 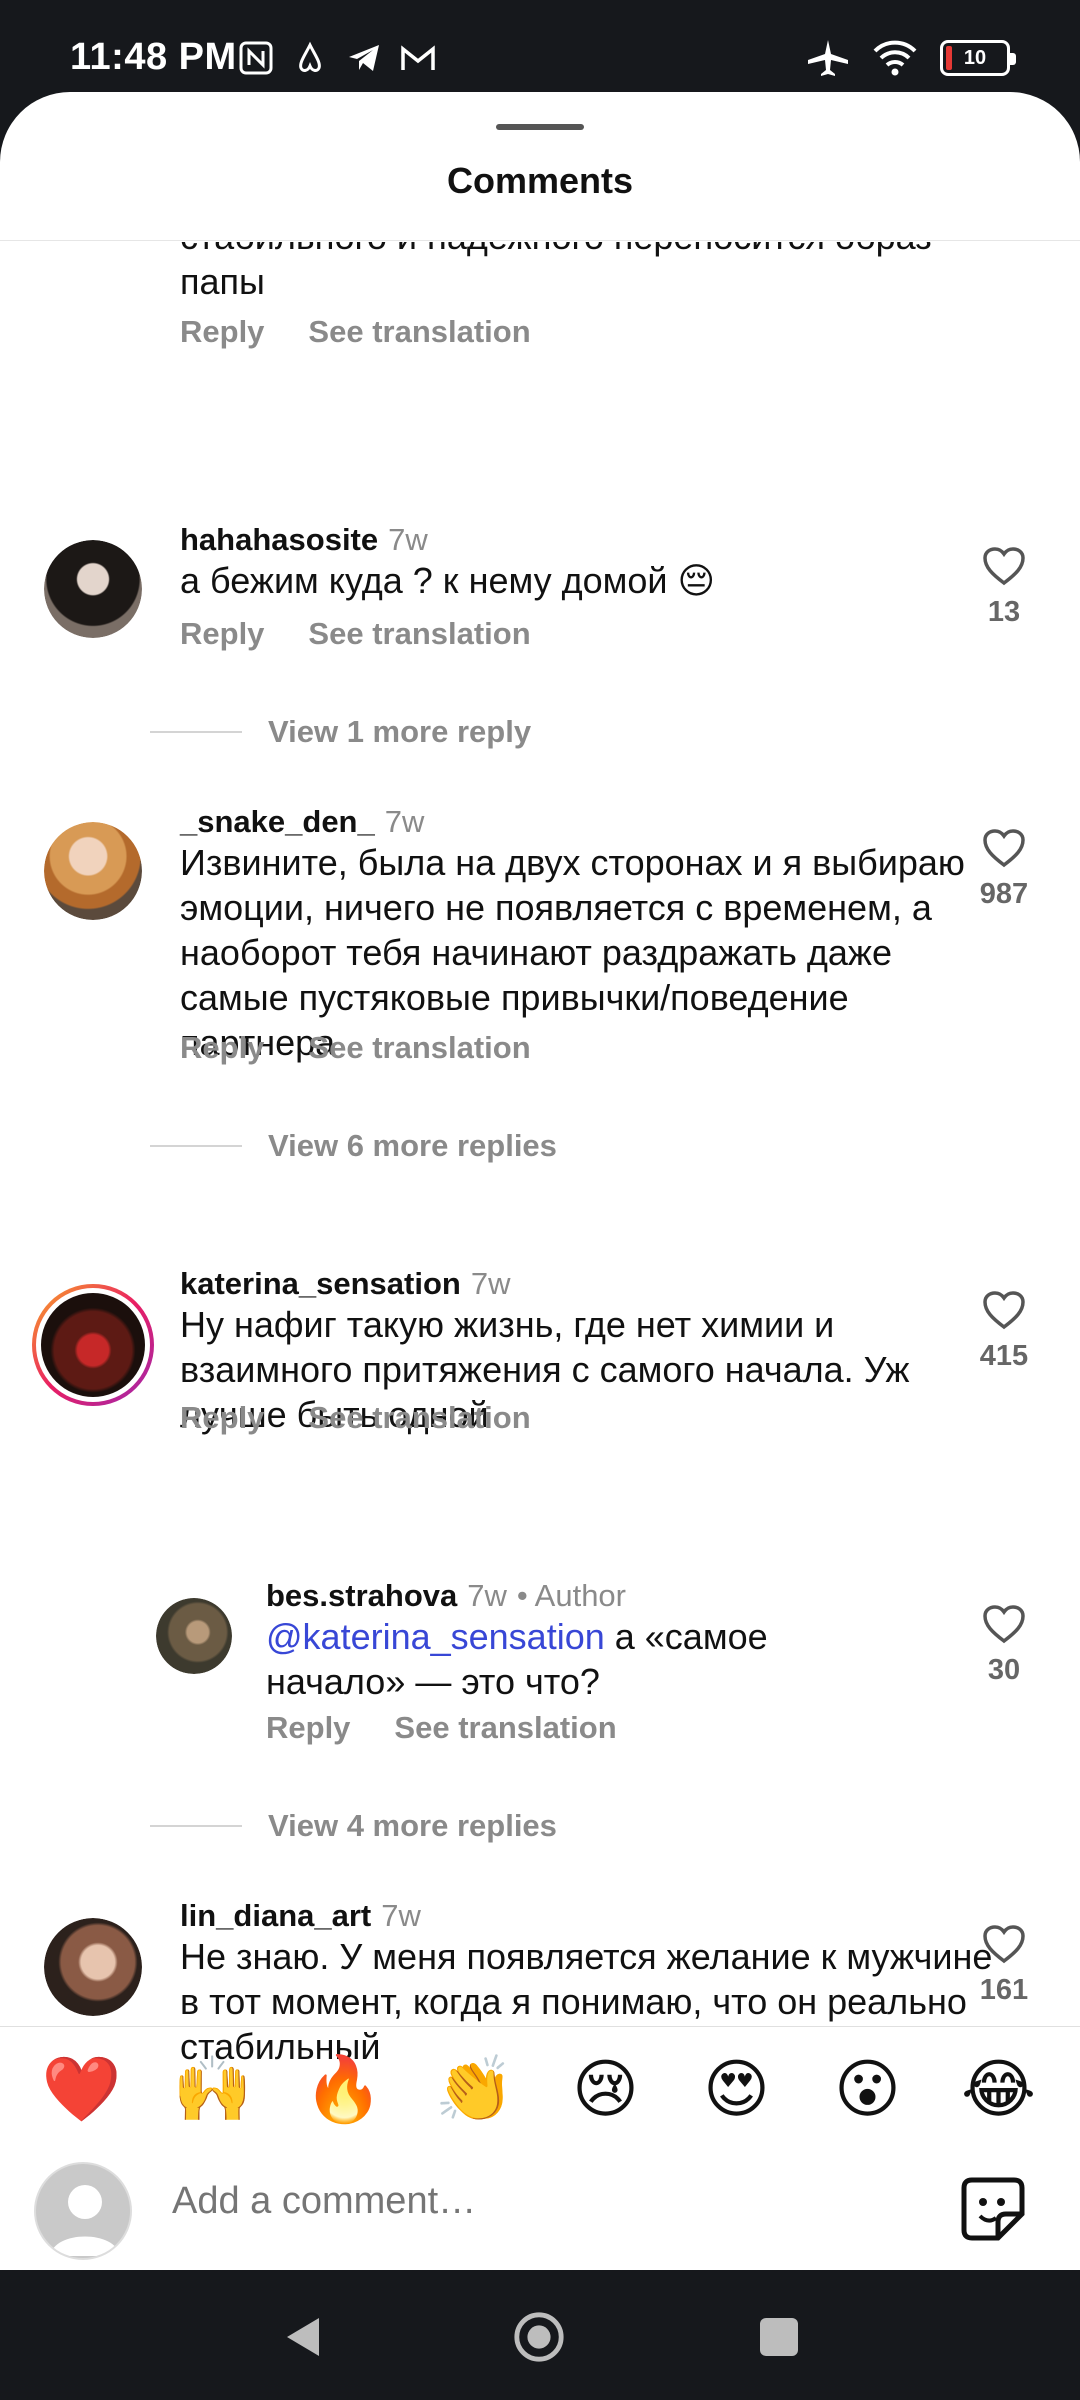 What do you see at coordinates (448, 580) in the screenshot?
I see `comment-text: а бежим куда ? к нему домой 😔` at bounding box center [448, 580].